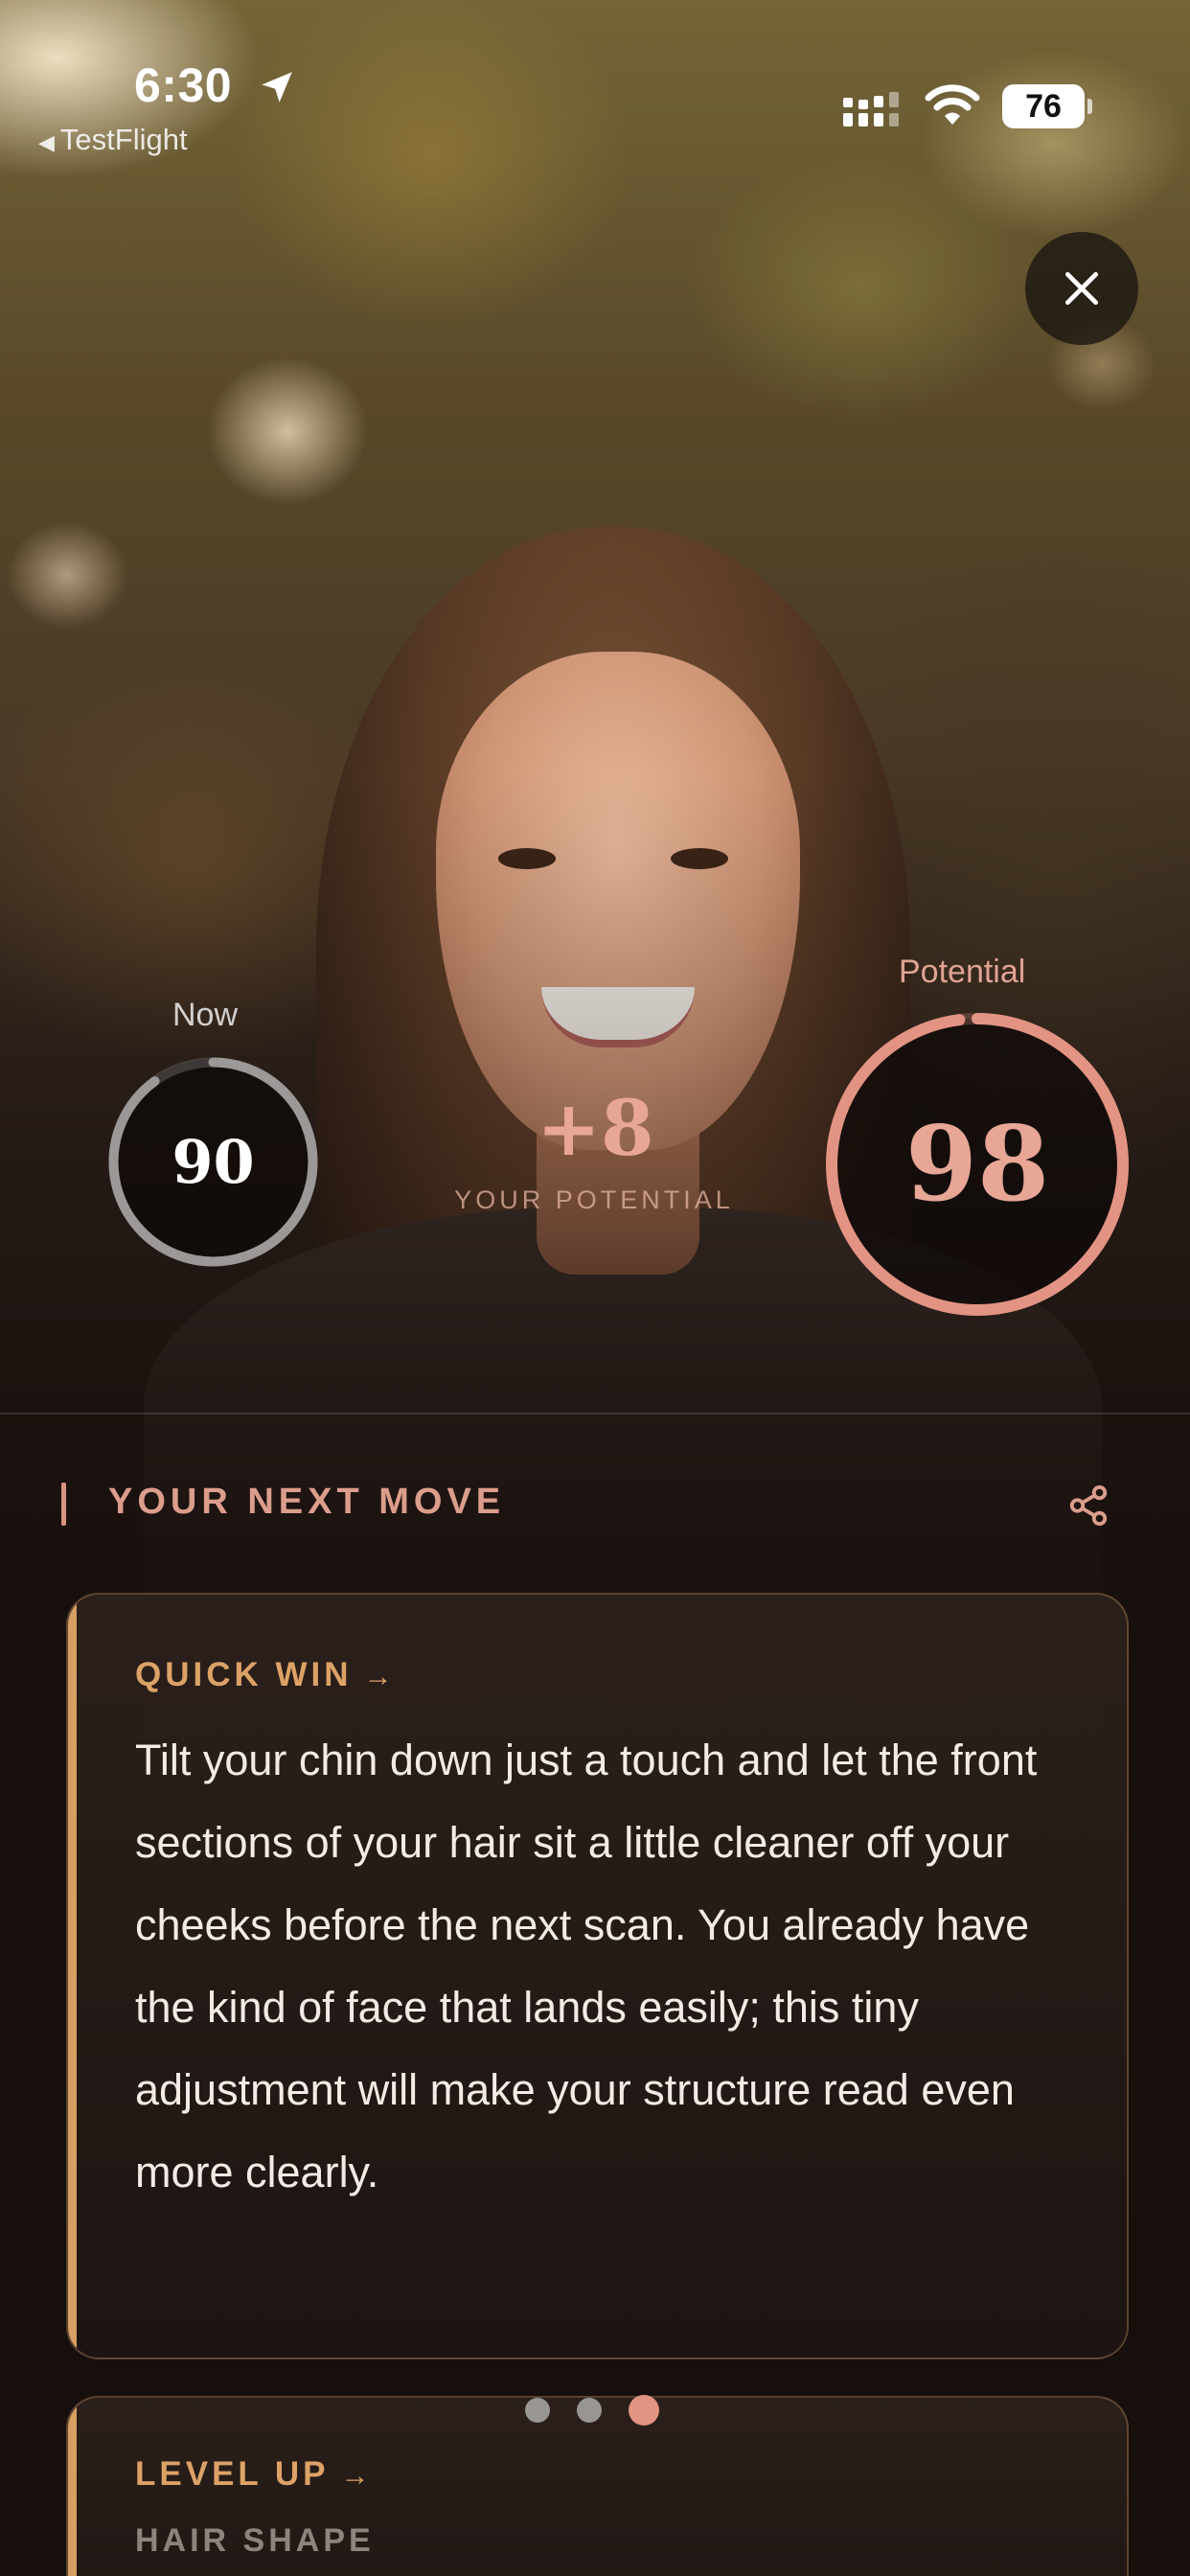 The image size is (1190, 2576). I want to click on close-button, so click(1081, 288).